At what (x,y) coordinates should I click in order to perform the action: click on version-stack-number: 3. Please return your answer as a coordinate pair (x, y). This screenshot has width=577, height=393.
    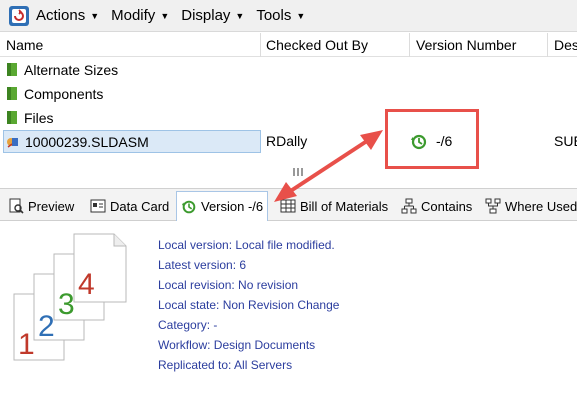
    Looking at the image, I should click on (66, 304).